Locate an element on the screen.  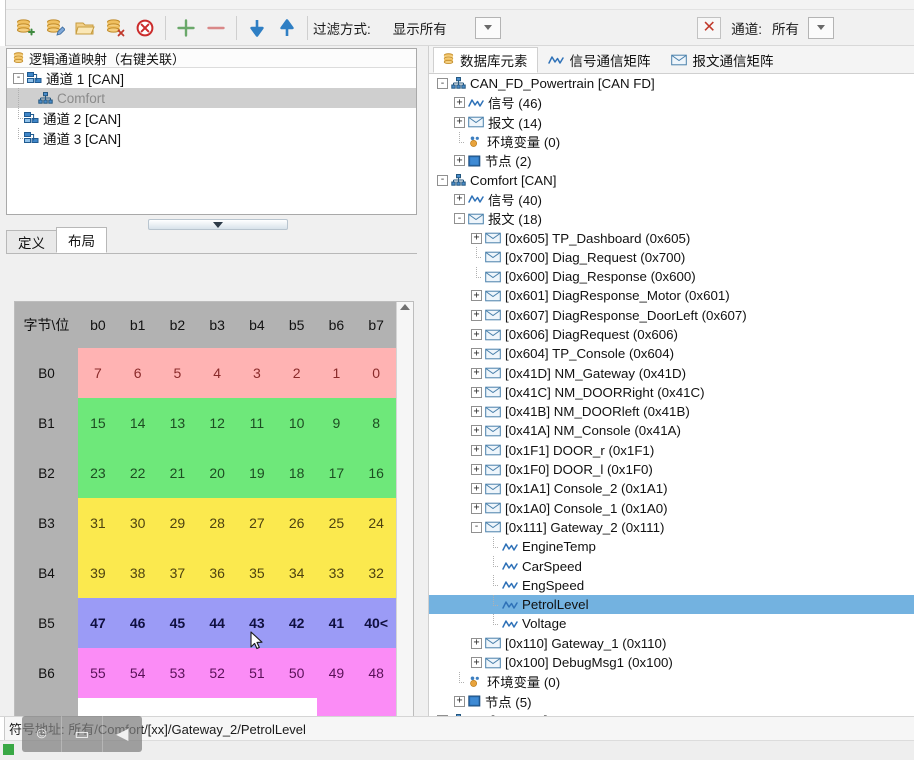
byte-grid-bit-cell: 43 is located at coordinates (257, 623).